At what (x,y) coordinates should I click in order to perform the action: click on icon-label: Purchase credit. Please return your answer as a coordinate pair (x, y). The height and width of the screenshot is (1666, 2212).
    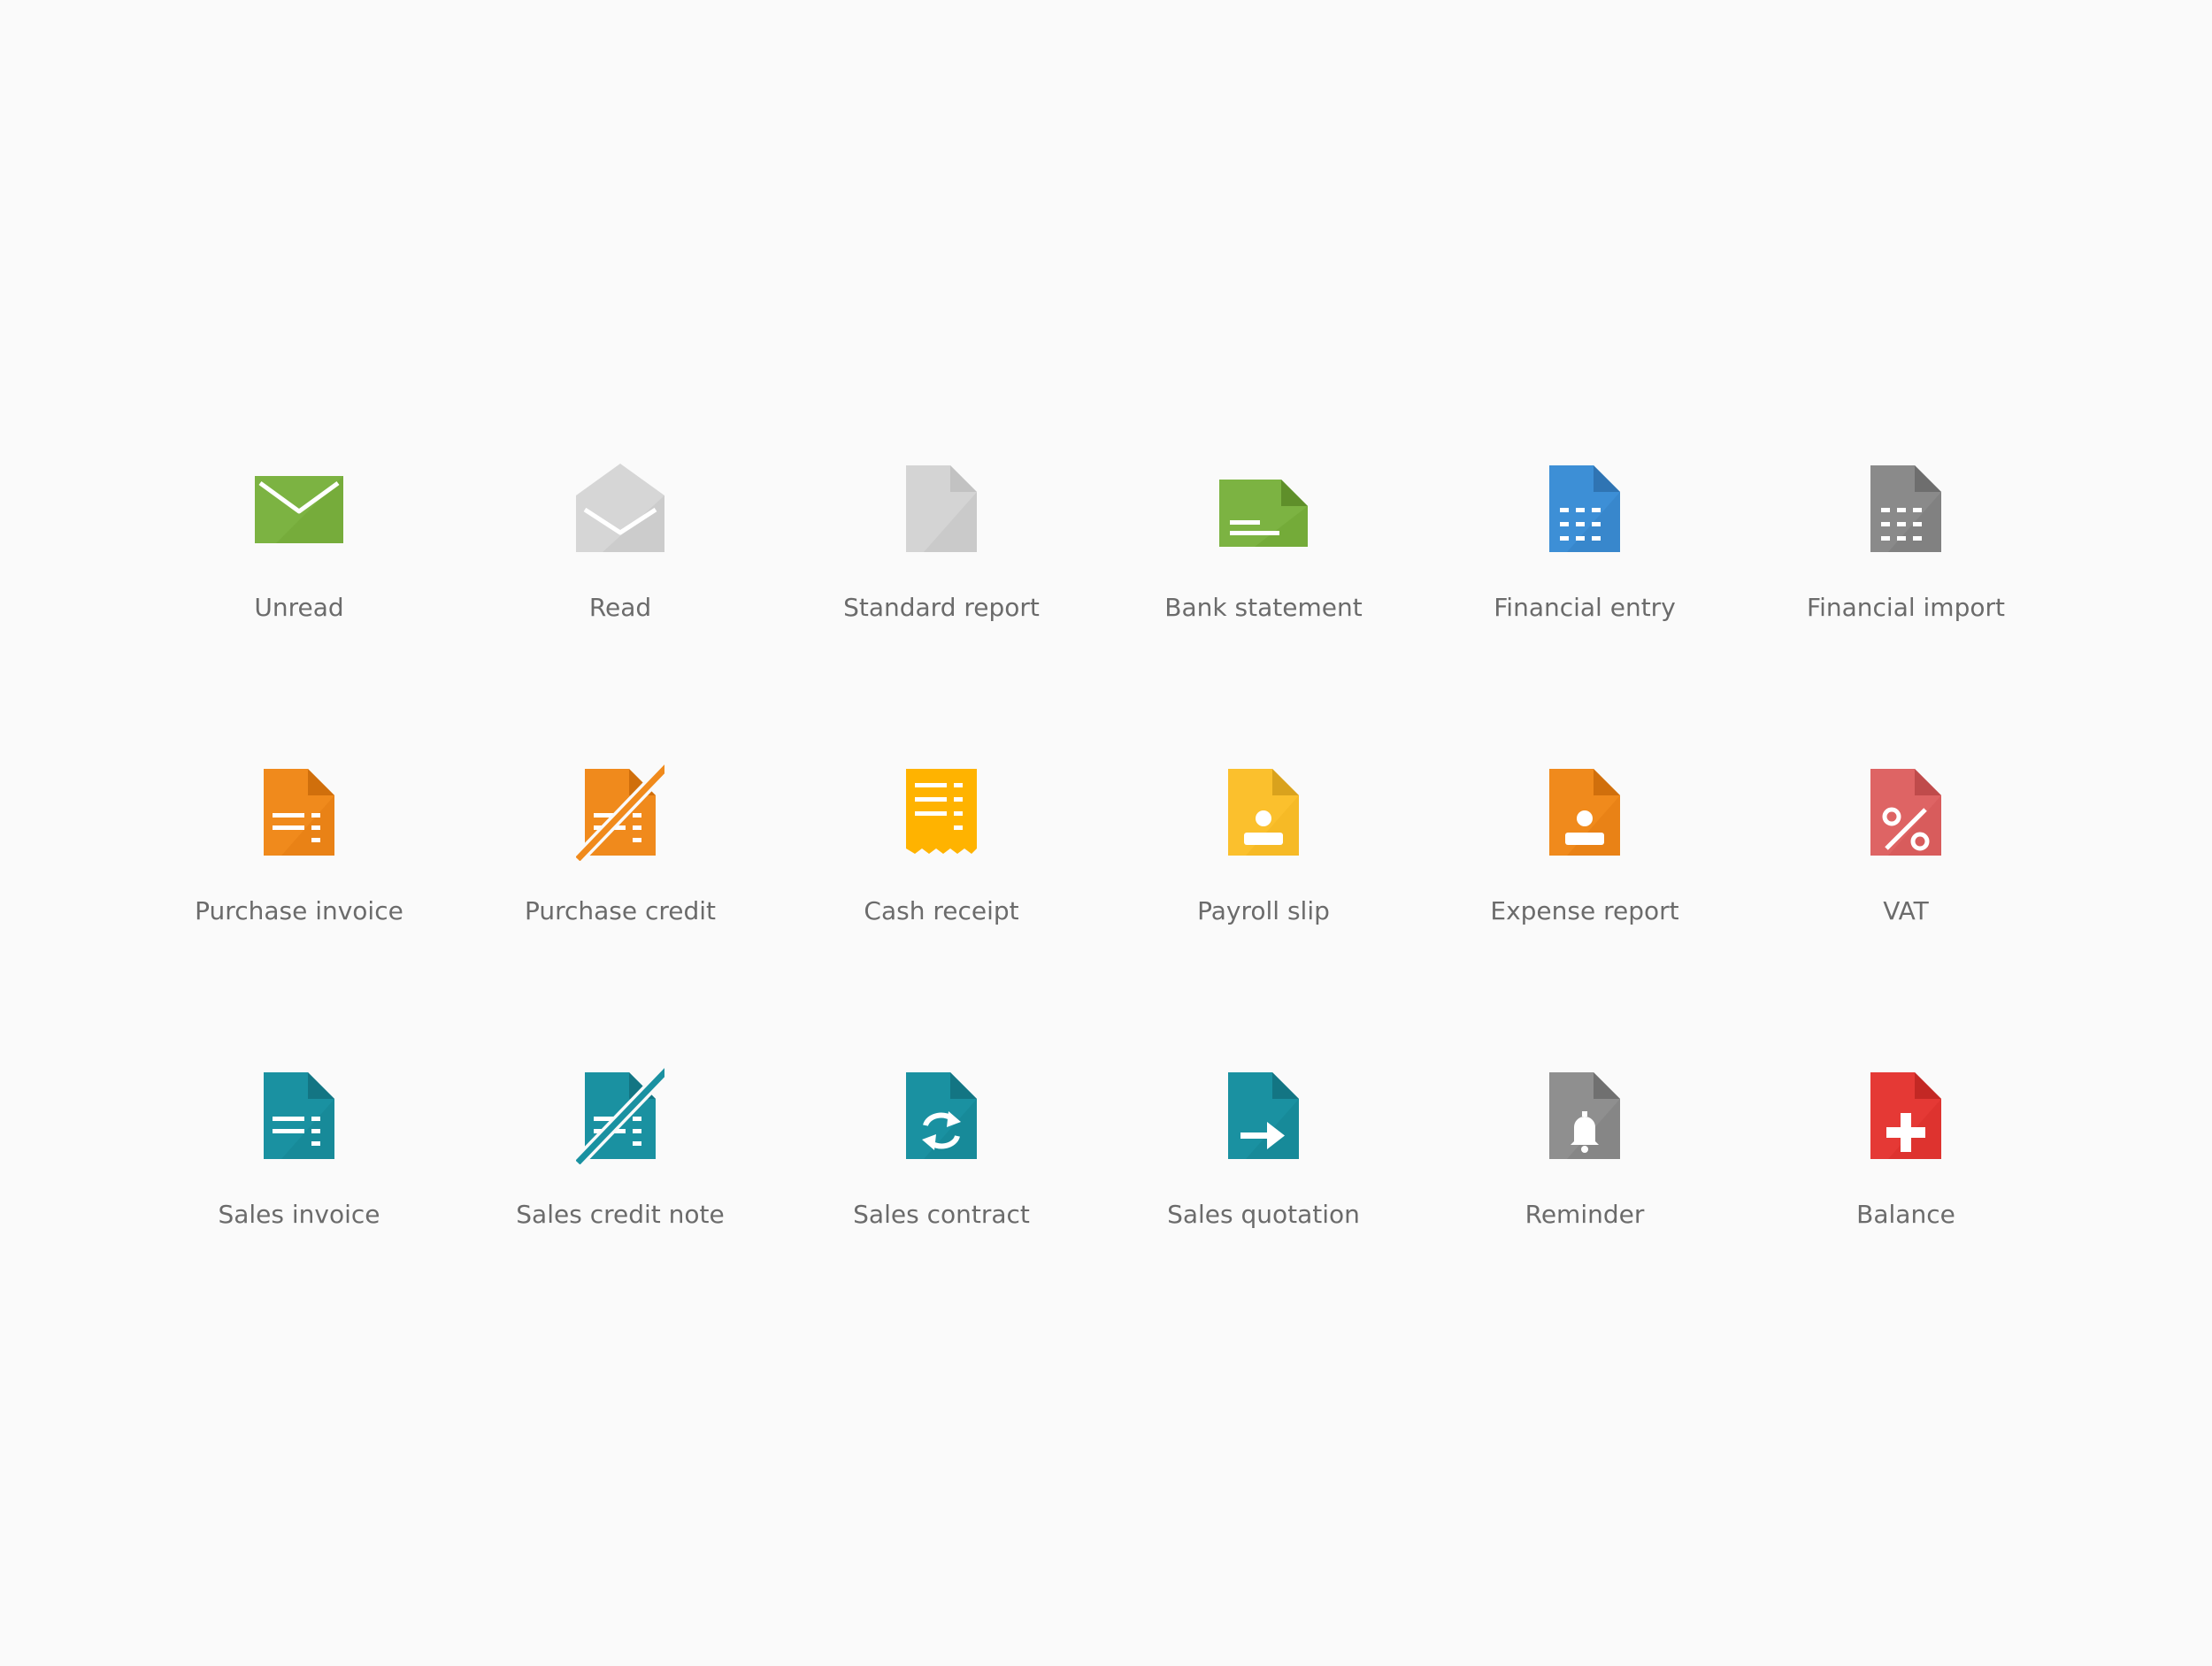
    Looking at the image, I should click on (621, 910).